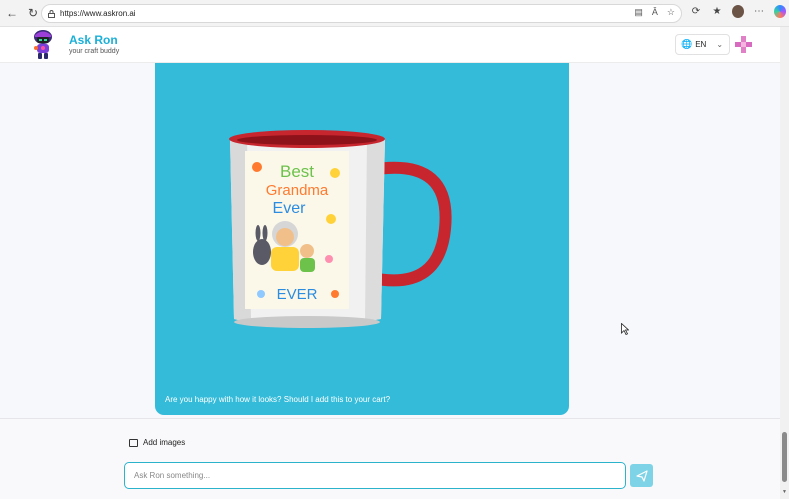 The width and height of the screenshot is (789, 499). Describe the element at coordinates (784, 457) in the screenshot. I see `scrollbar-thumb` at that location.